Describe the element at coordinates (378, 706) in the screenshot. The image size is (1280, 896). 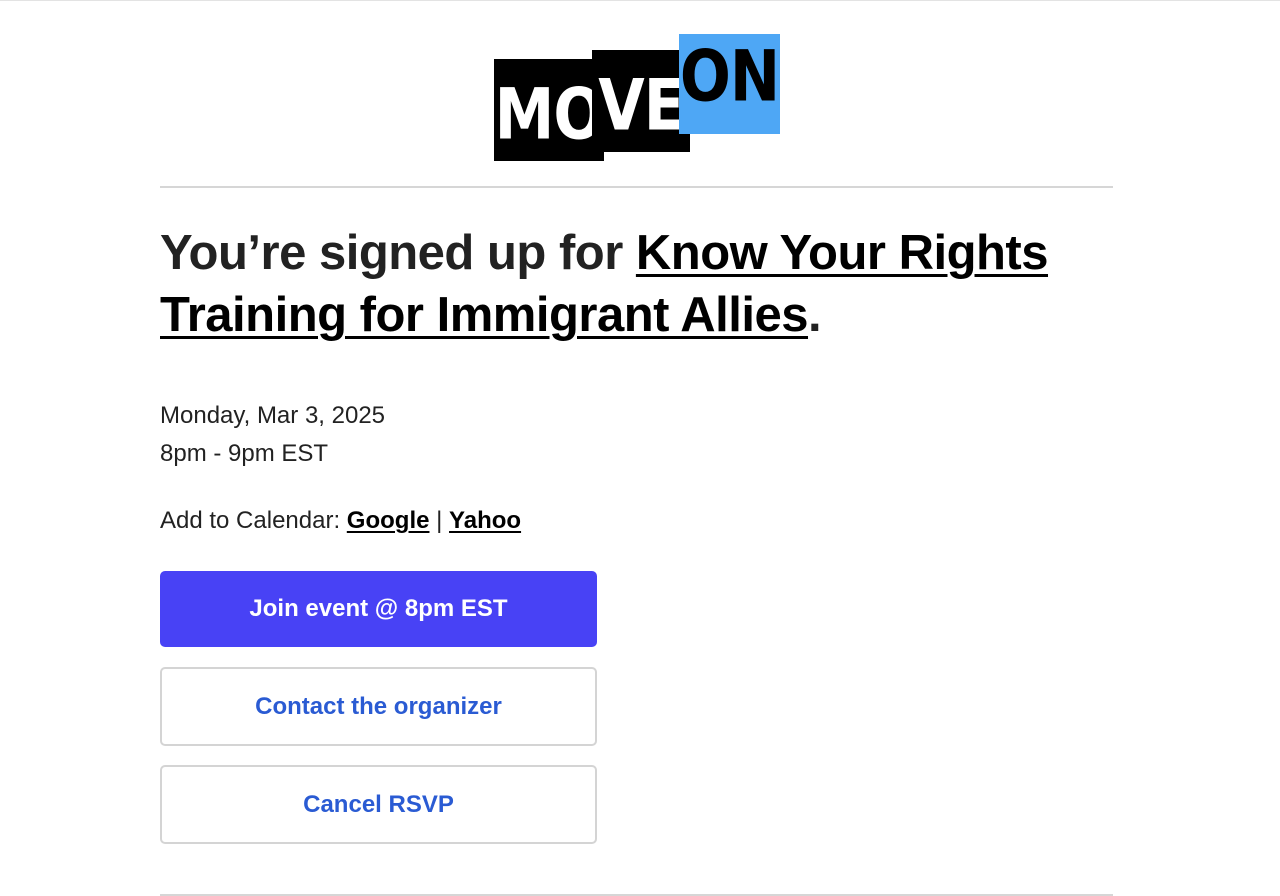
I see `contact-organizer-button: Contact the organizer` at that location.